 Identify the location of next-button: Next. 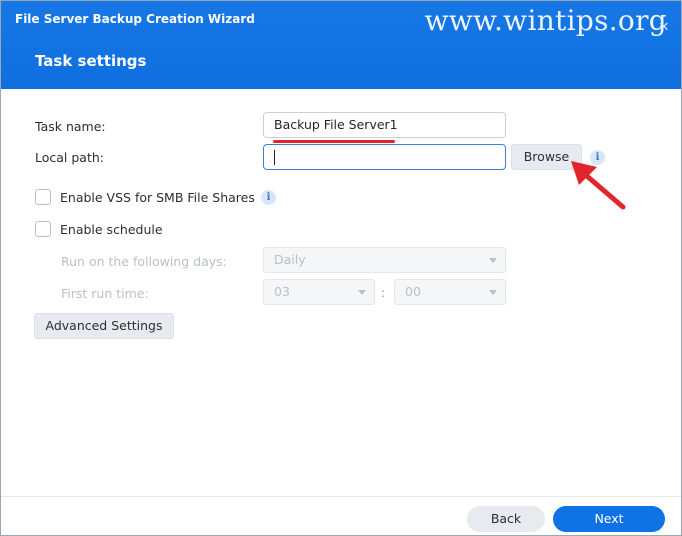
(609, 519).